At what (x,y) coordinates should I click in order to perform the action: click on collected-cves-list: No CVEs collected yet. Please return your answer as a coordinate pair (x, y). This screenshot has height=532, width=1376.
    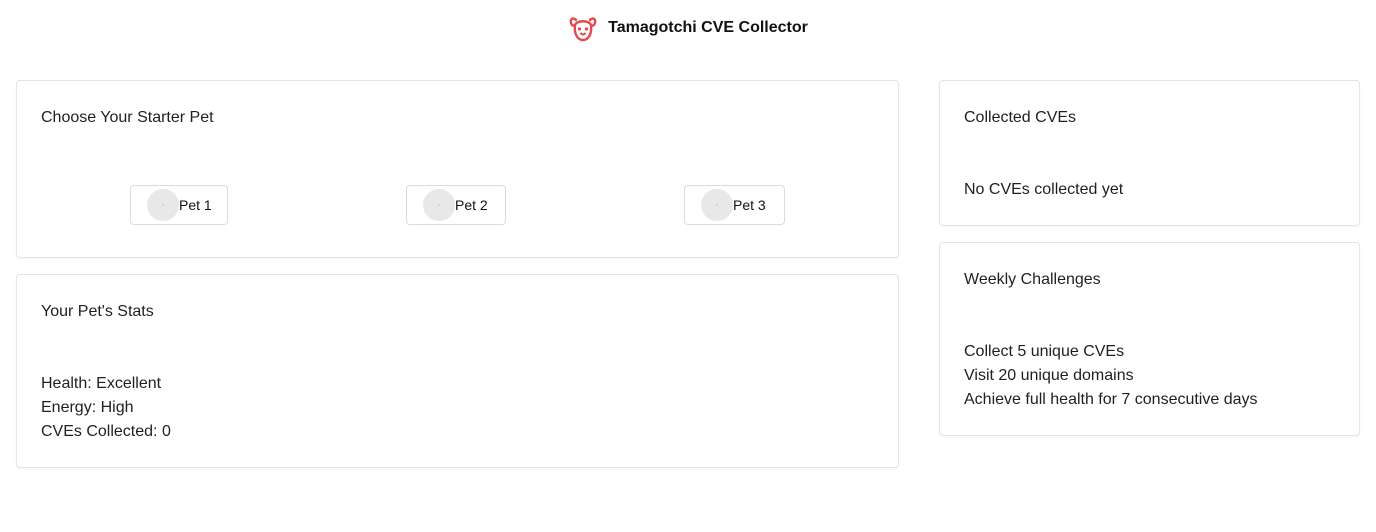
    Looking at the image, I should click on (1043, 190).